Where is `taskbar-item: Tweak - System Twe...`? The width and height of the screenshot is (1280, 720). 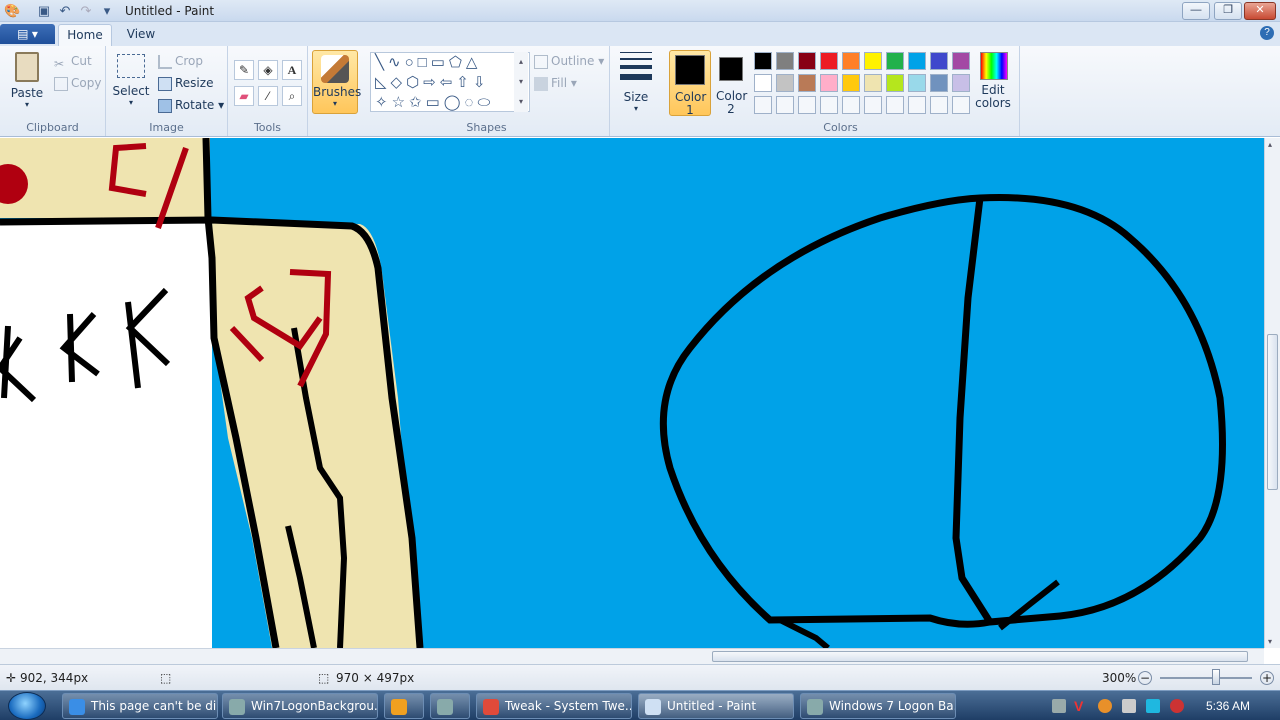
taskbar-item: Tweak - System Twe... is located at coordinates (554, 706).